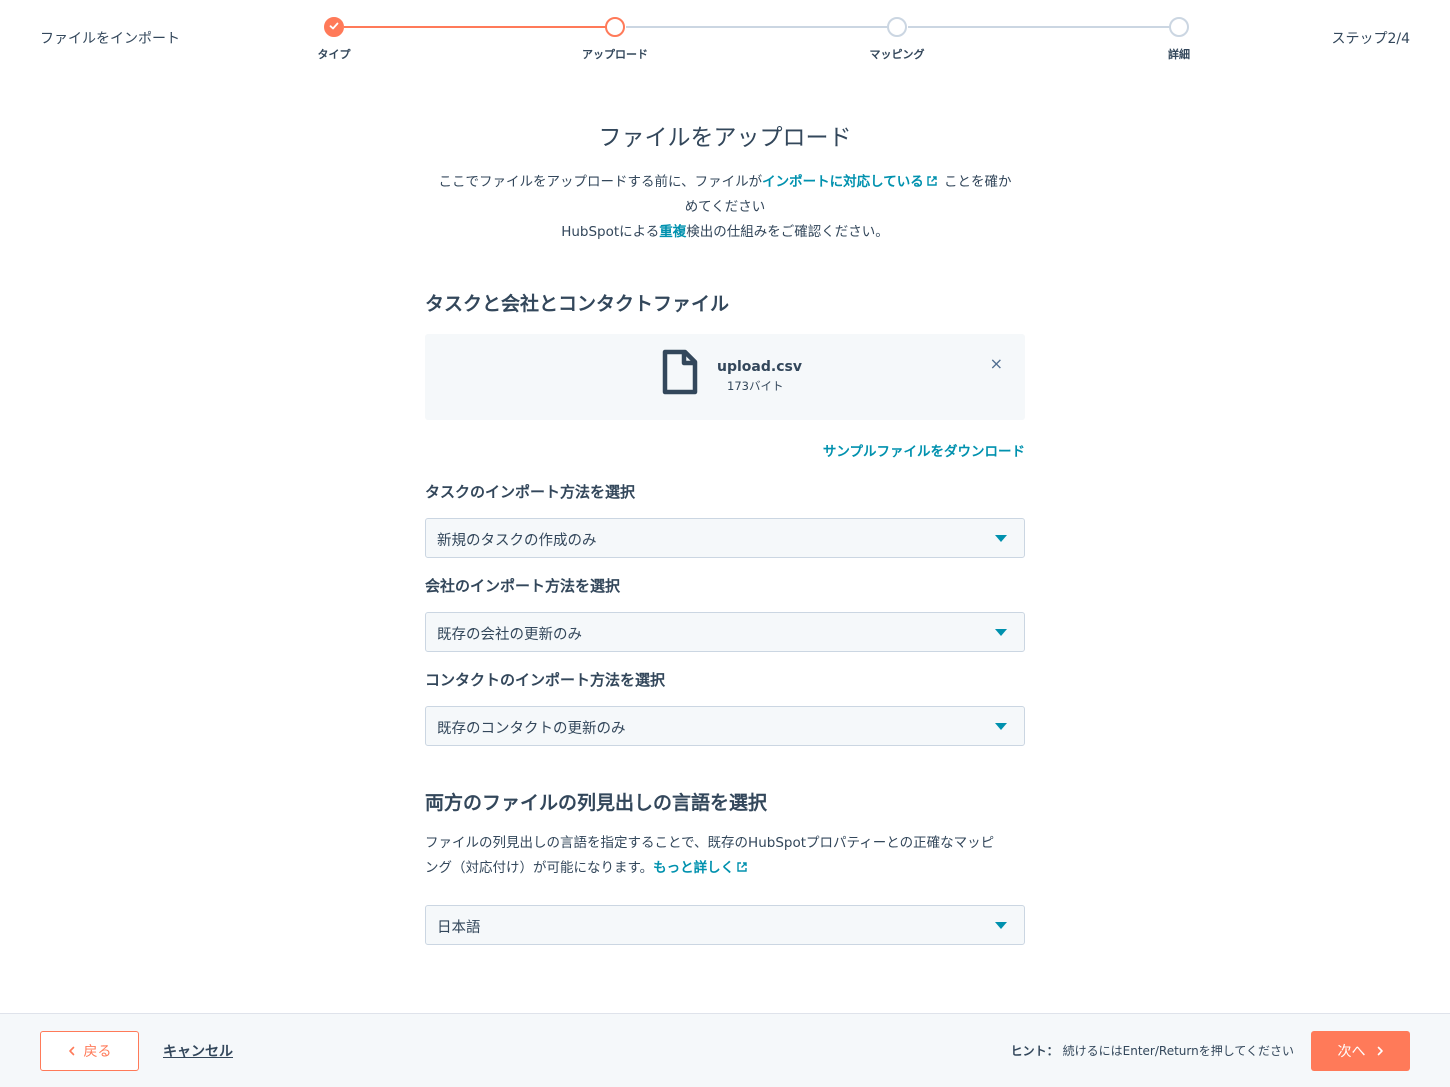 The image size is (1450, 1087). Describe the element at coordinates (97, 1052) in the screenshot. I see `back-button-label: 戻る` at that location.